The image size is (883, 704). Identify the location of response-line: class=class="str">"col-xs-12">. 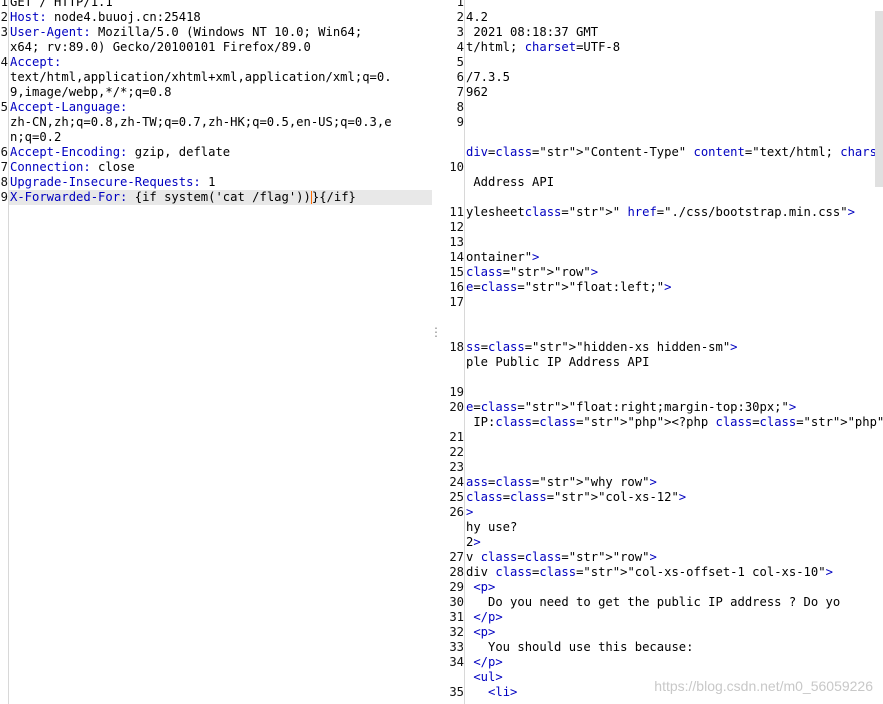
(576, 497).